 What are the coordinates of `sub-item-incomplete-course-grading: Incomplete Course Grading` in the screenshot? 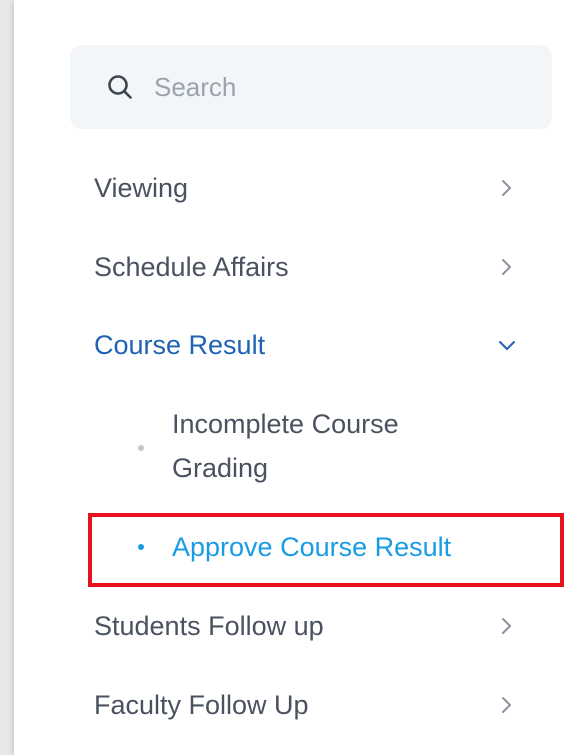 It's located at (339, 448).